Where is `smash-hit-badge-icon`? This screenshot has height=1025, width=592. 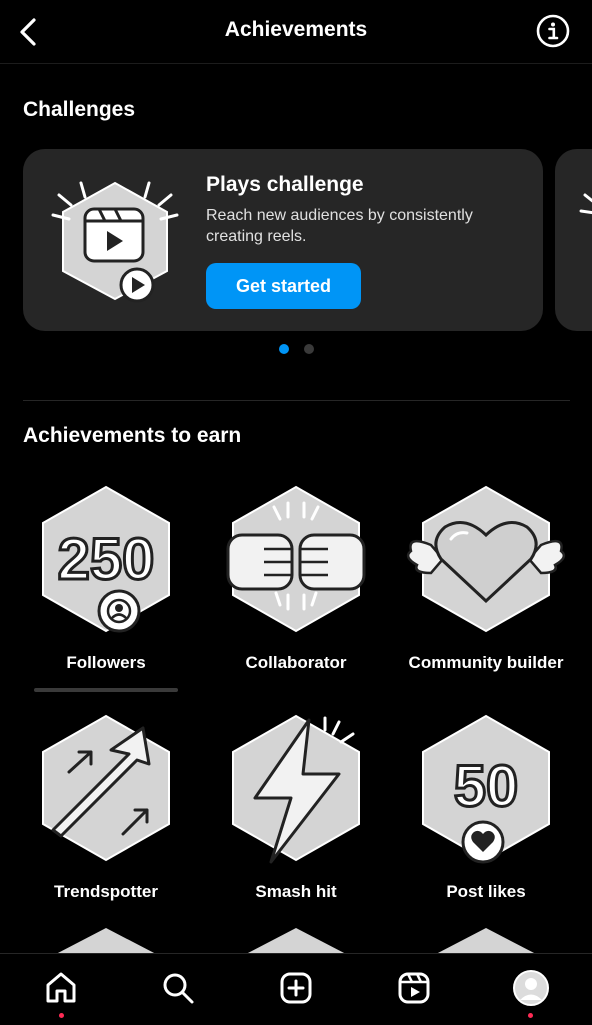
smash-hit-badge-icon is located at coordinates (296, 789).